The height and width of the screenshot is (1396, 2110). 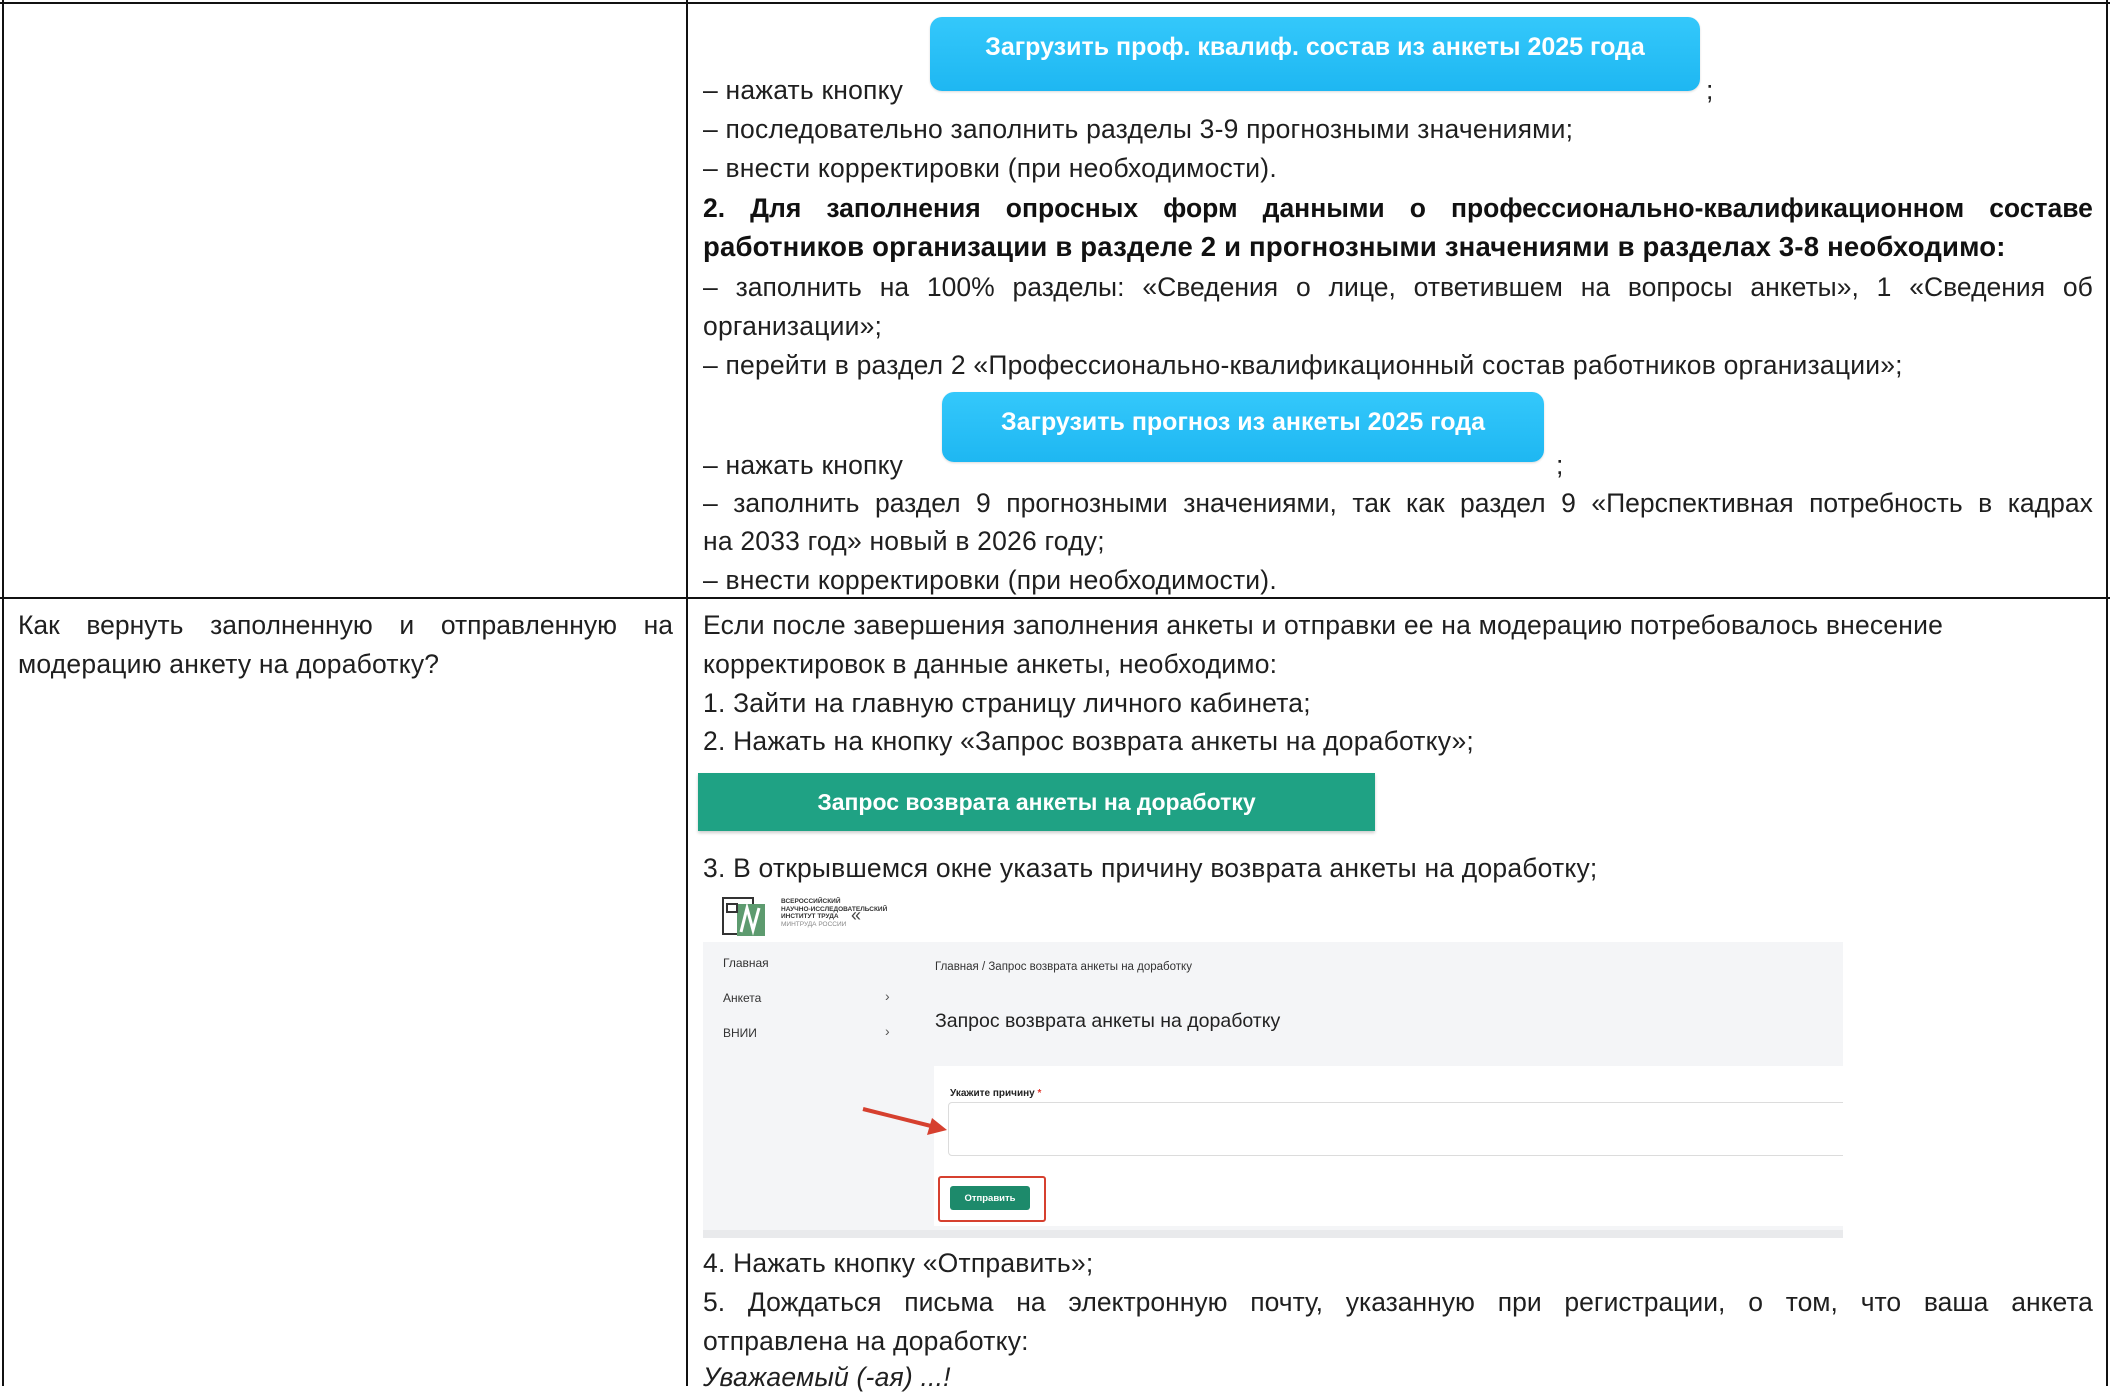 I want to click on fill-100-line2: организации»;, so click(x=793, y=326).